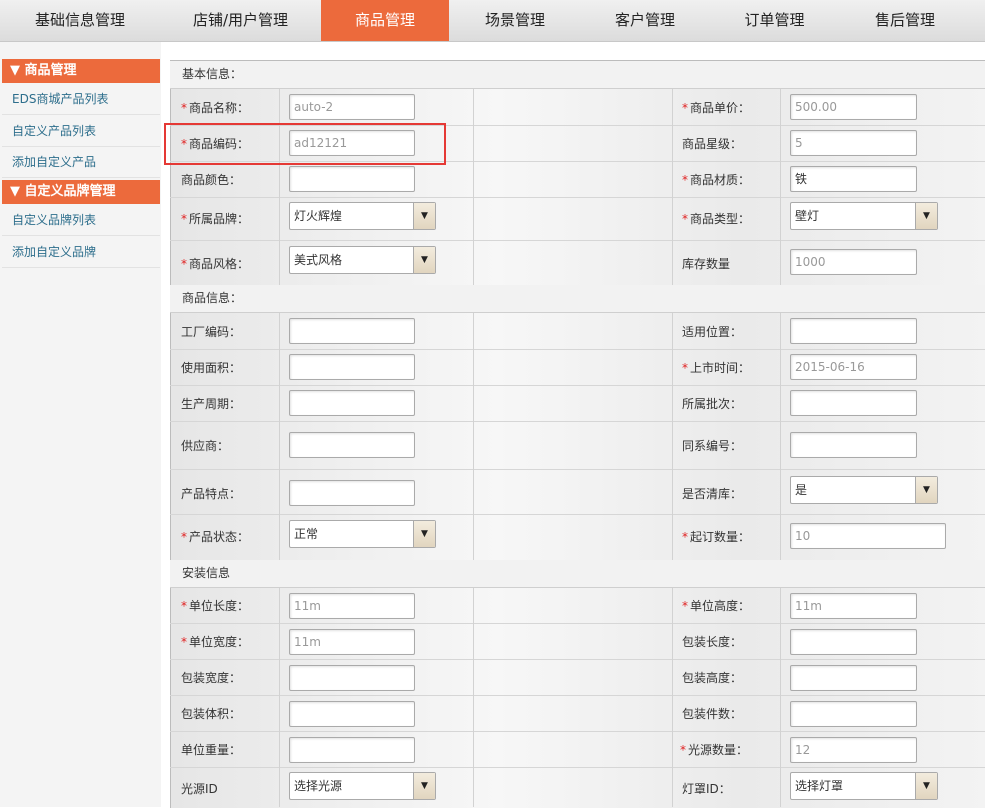 The height and width of the screenshot is (808, 985). What do you see at coordinates (81, 99) in the screenshot?
I see `sidebar-item-eds-products: EDS商城产品列表` at bounding box center [81, 99].